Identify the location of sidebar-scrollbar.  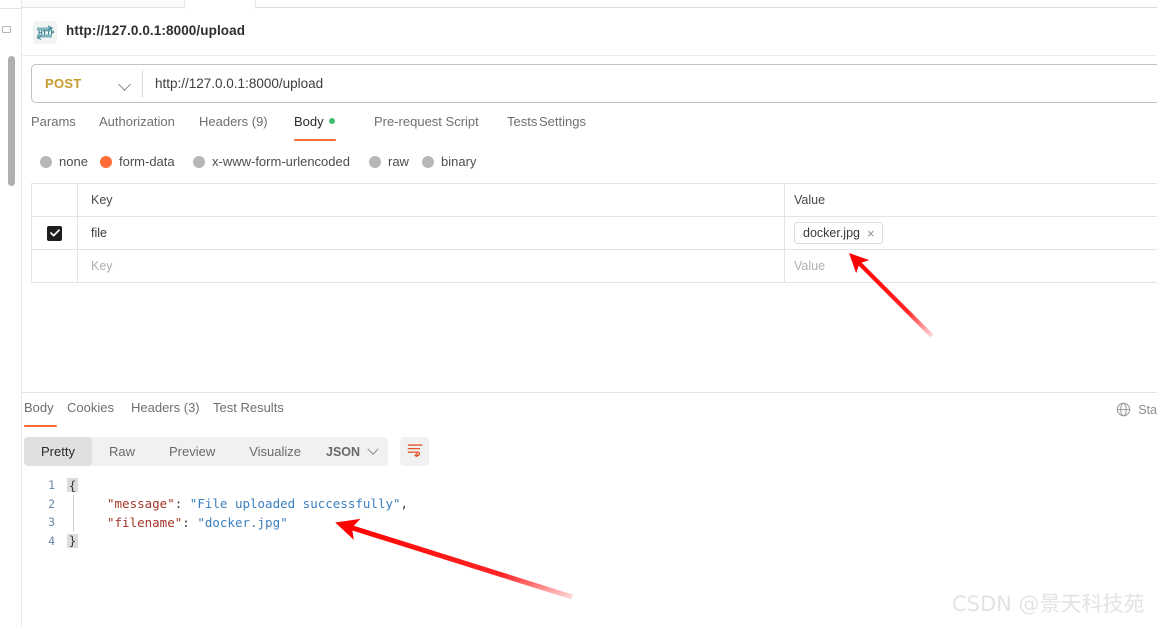
(11, 121).